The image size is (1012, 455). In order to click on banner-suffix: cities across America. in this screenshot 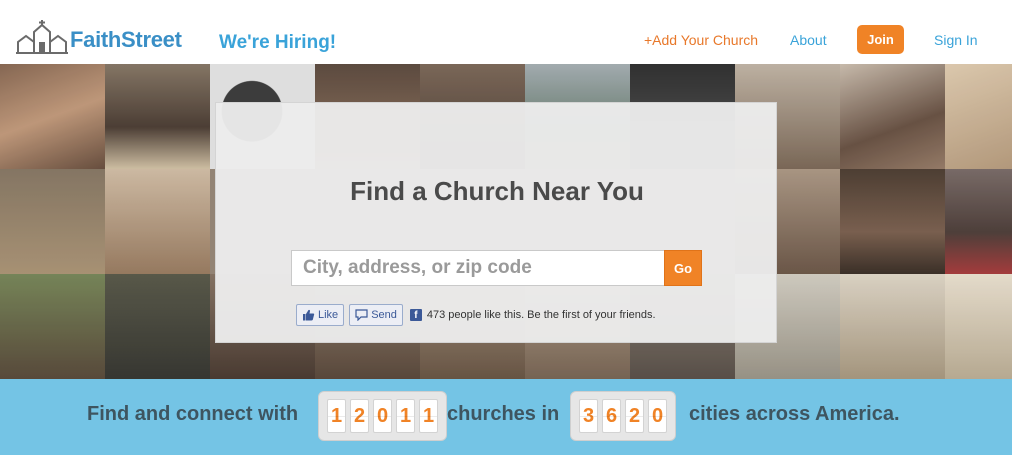, I will do `click(794, 414)`.